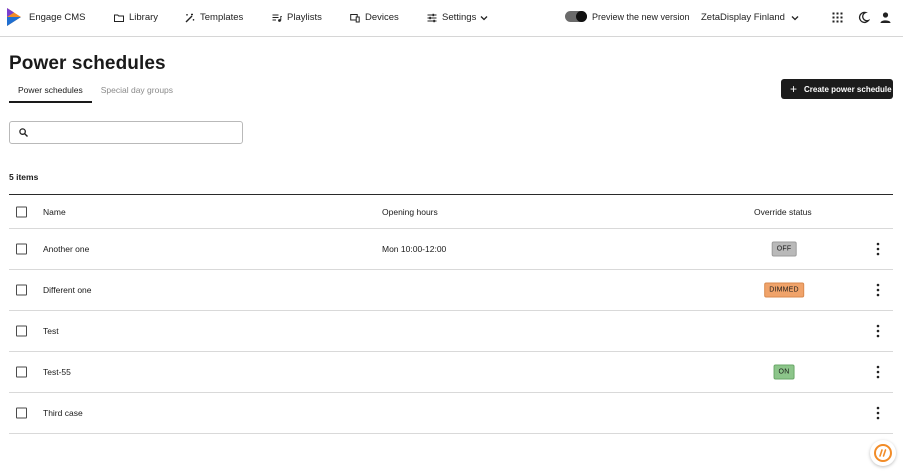 The height and width of the screenshot is (471, 903). I want to click on help-chat-button, so click(883, 453).